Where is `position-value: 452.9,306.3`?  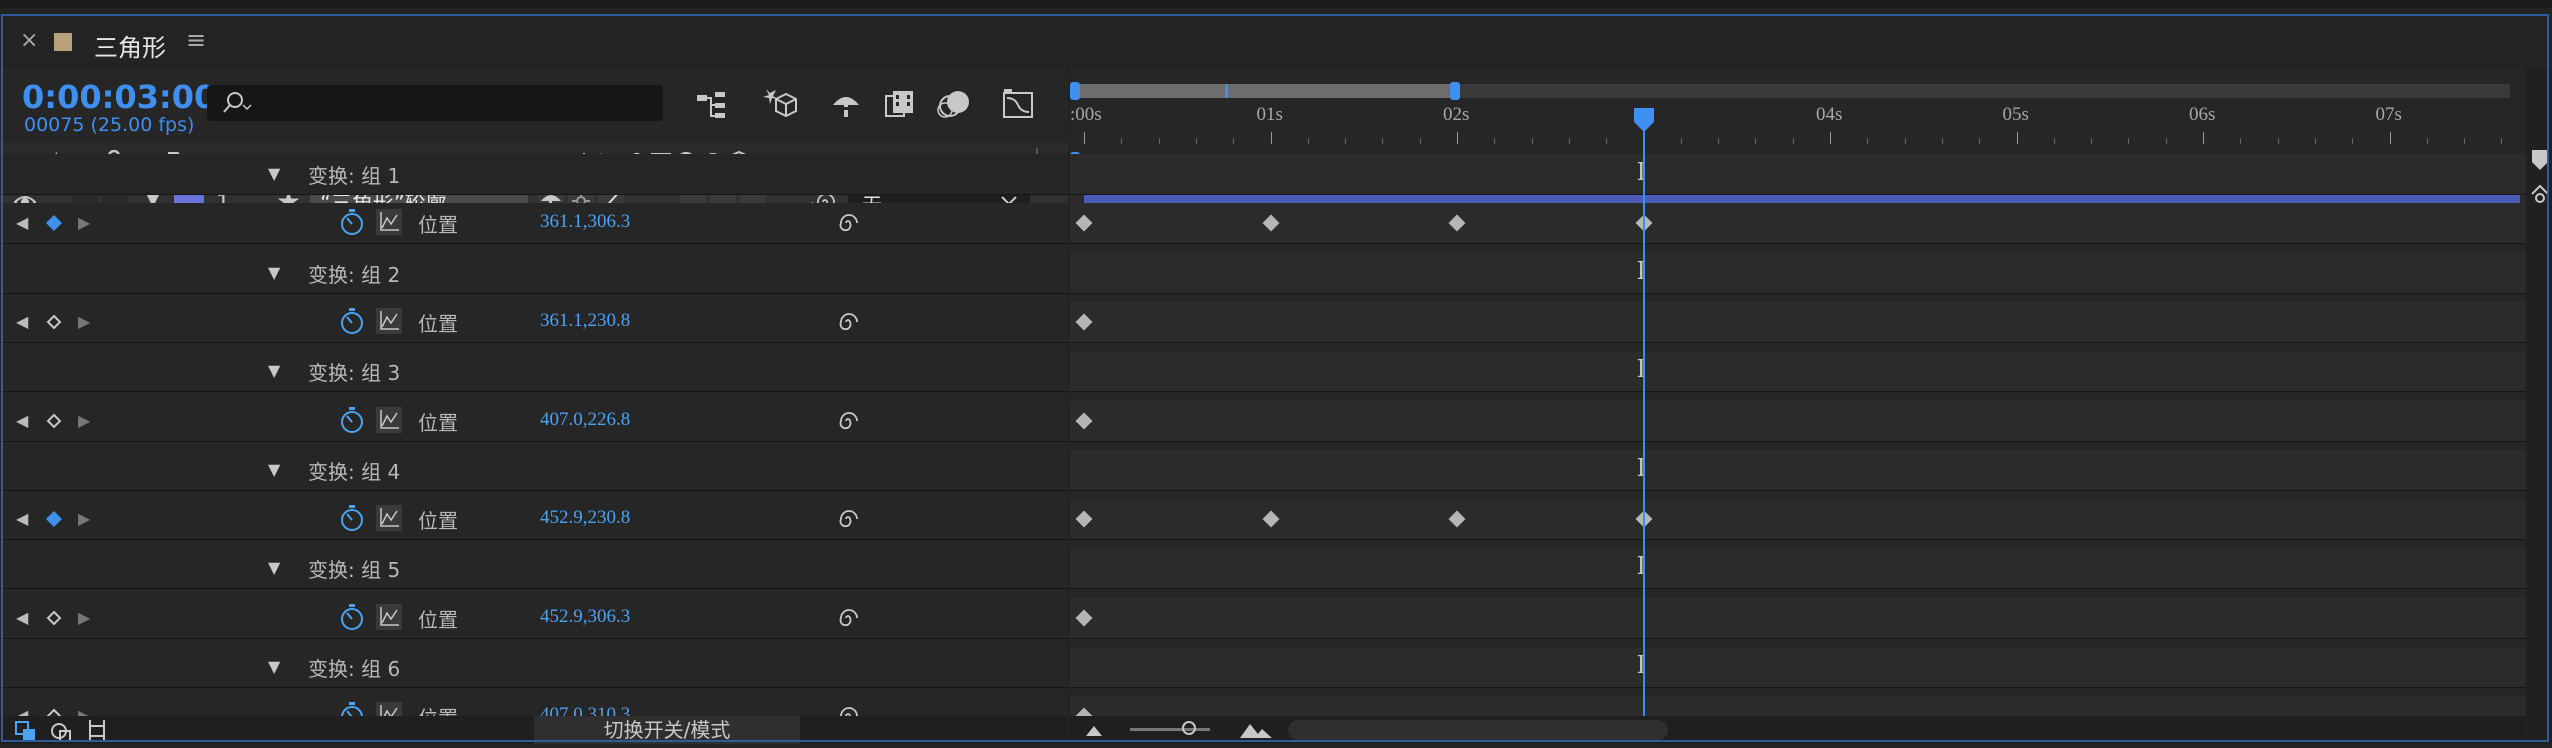 position-value: 452.9,306.3 is located at coordinates (585, 617).